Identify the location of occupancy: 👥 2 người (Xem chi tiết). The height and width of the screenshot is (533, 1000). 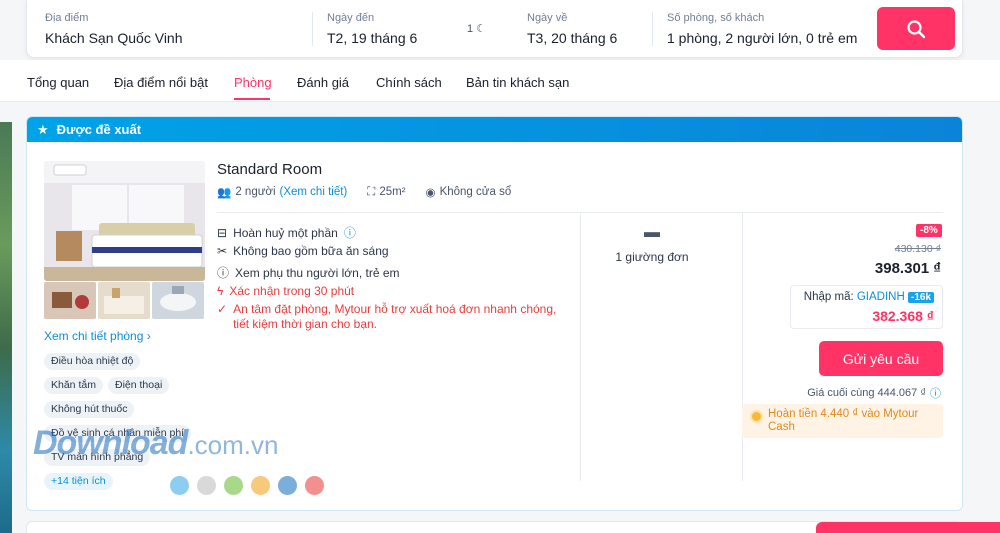
(282, 192).